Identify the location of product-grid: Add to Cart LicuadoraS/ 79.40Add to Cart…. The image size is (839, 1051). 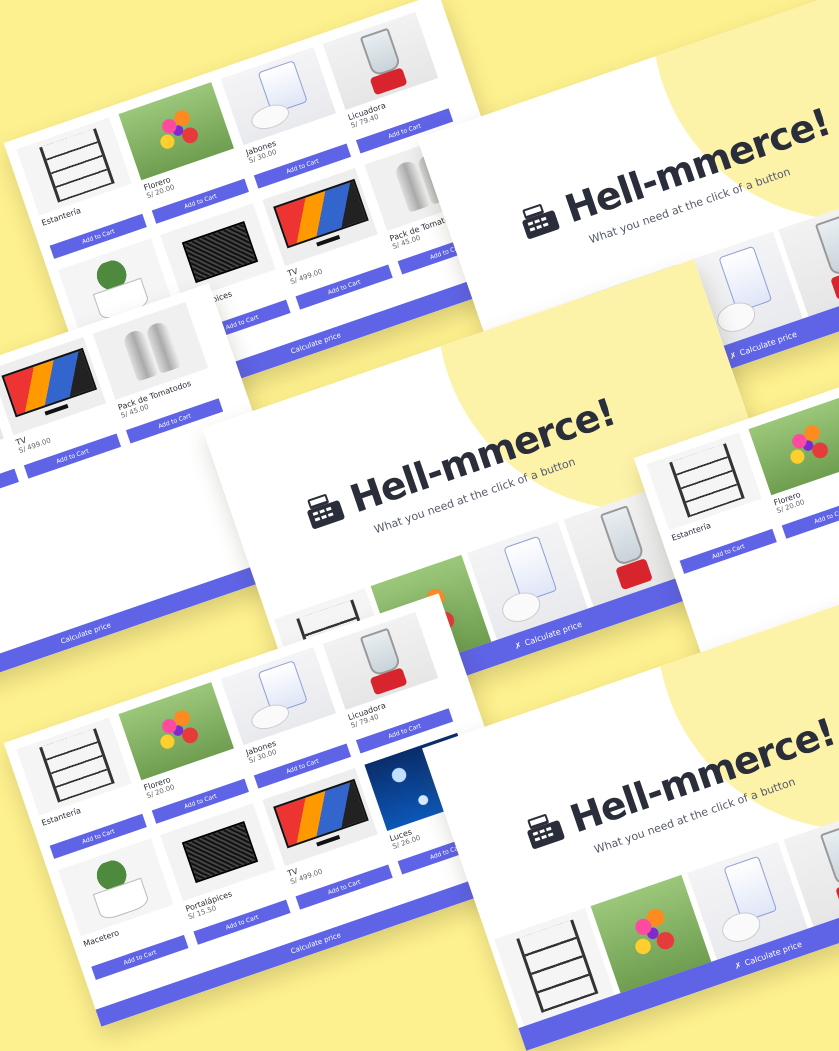
(112, 427).